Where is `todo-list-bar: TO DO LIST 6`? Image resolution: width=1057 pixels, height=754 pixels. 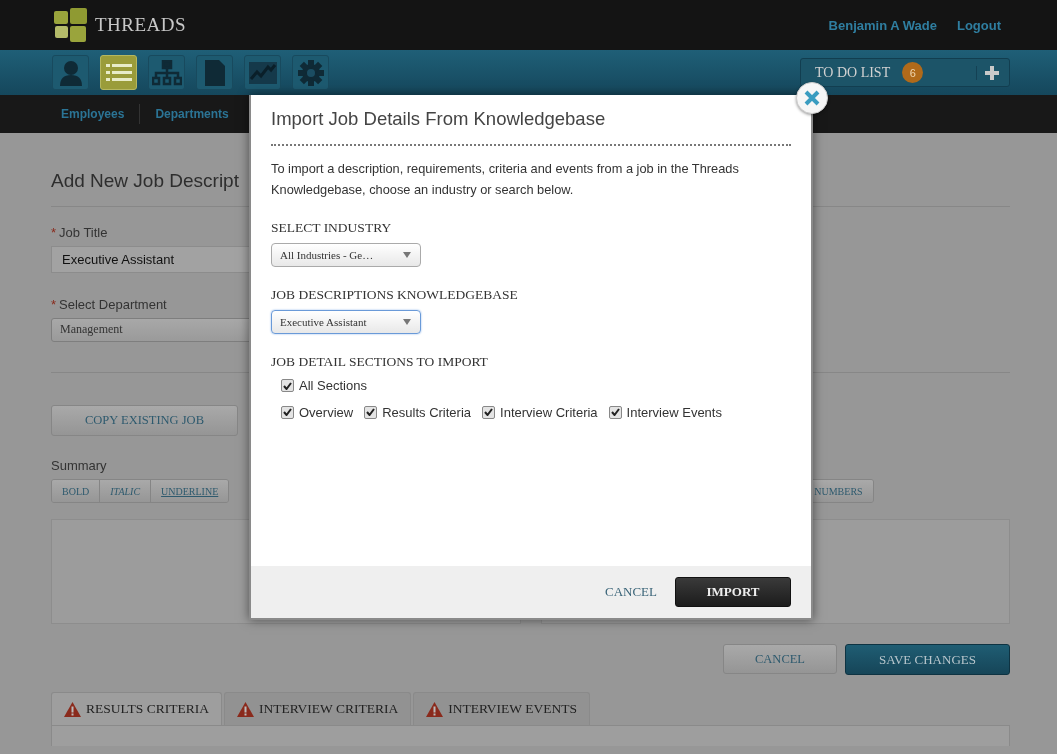
todo-list-bar: TO DO LIST 6 is located at coordinates (905, 72).